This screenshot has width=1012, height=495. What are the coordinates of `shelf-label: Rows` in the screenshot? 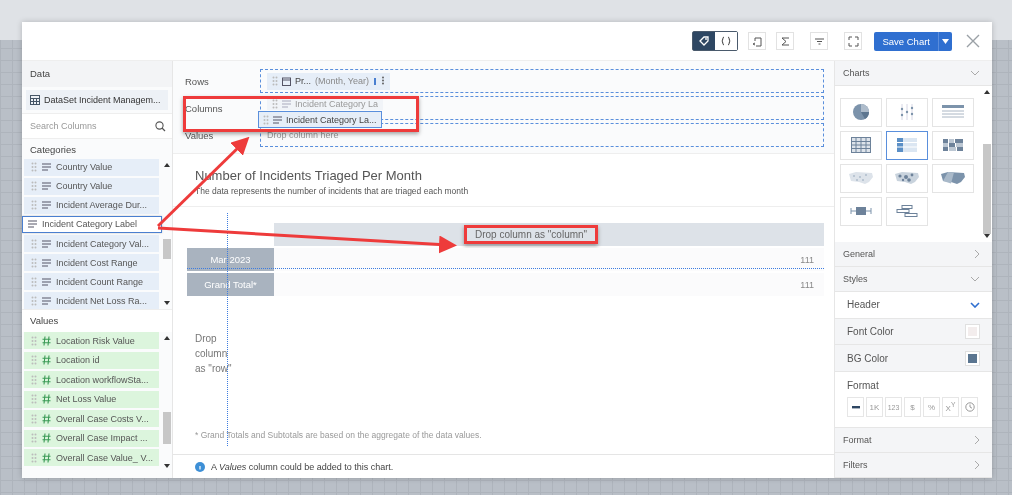 It's located at (197, 81).